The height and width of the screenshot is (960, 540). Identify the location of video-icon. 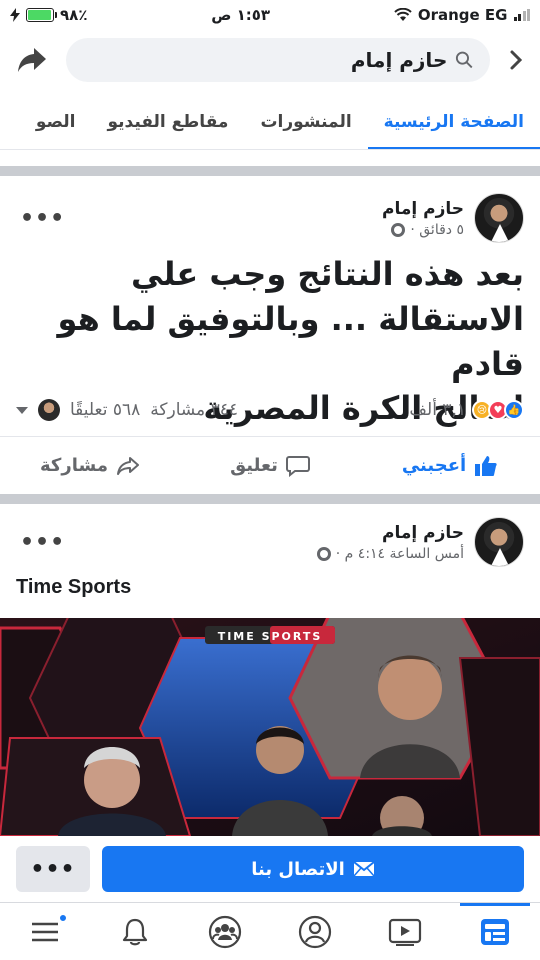
(405, 932).